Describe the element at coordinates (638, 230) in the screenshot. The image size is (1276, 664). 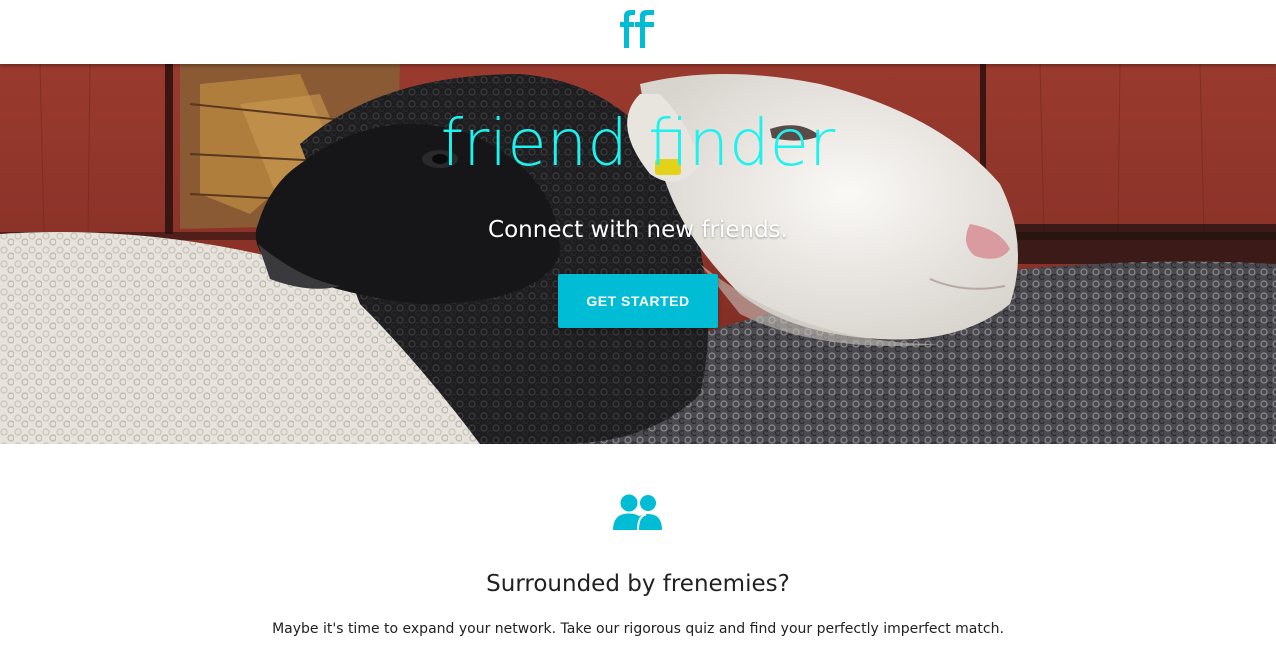
I see `hero-subtitle: Connect with new friends.` at that location.